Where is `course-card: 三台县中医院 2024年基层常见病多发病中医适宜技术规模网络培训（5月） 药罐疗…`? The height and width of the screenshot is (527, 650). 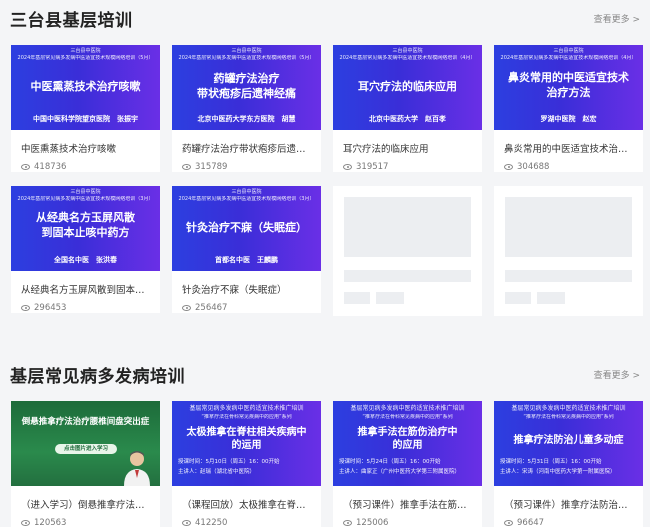 course-card: 三台县中医院 2024年基层常见病多发病中医适宜技术规模网络培训（5月） 药罐疗… is located at coordinates (246, 108).